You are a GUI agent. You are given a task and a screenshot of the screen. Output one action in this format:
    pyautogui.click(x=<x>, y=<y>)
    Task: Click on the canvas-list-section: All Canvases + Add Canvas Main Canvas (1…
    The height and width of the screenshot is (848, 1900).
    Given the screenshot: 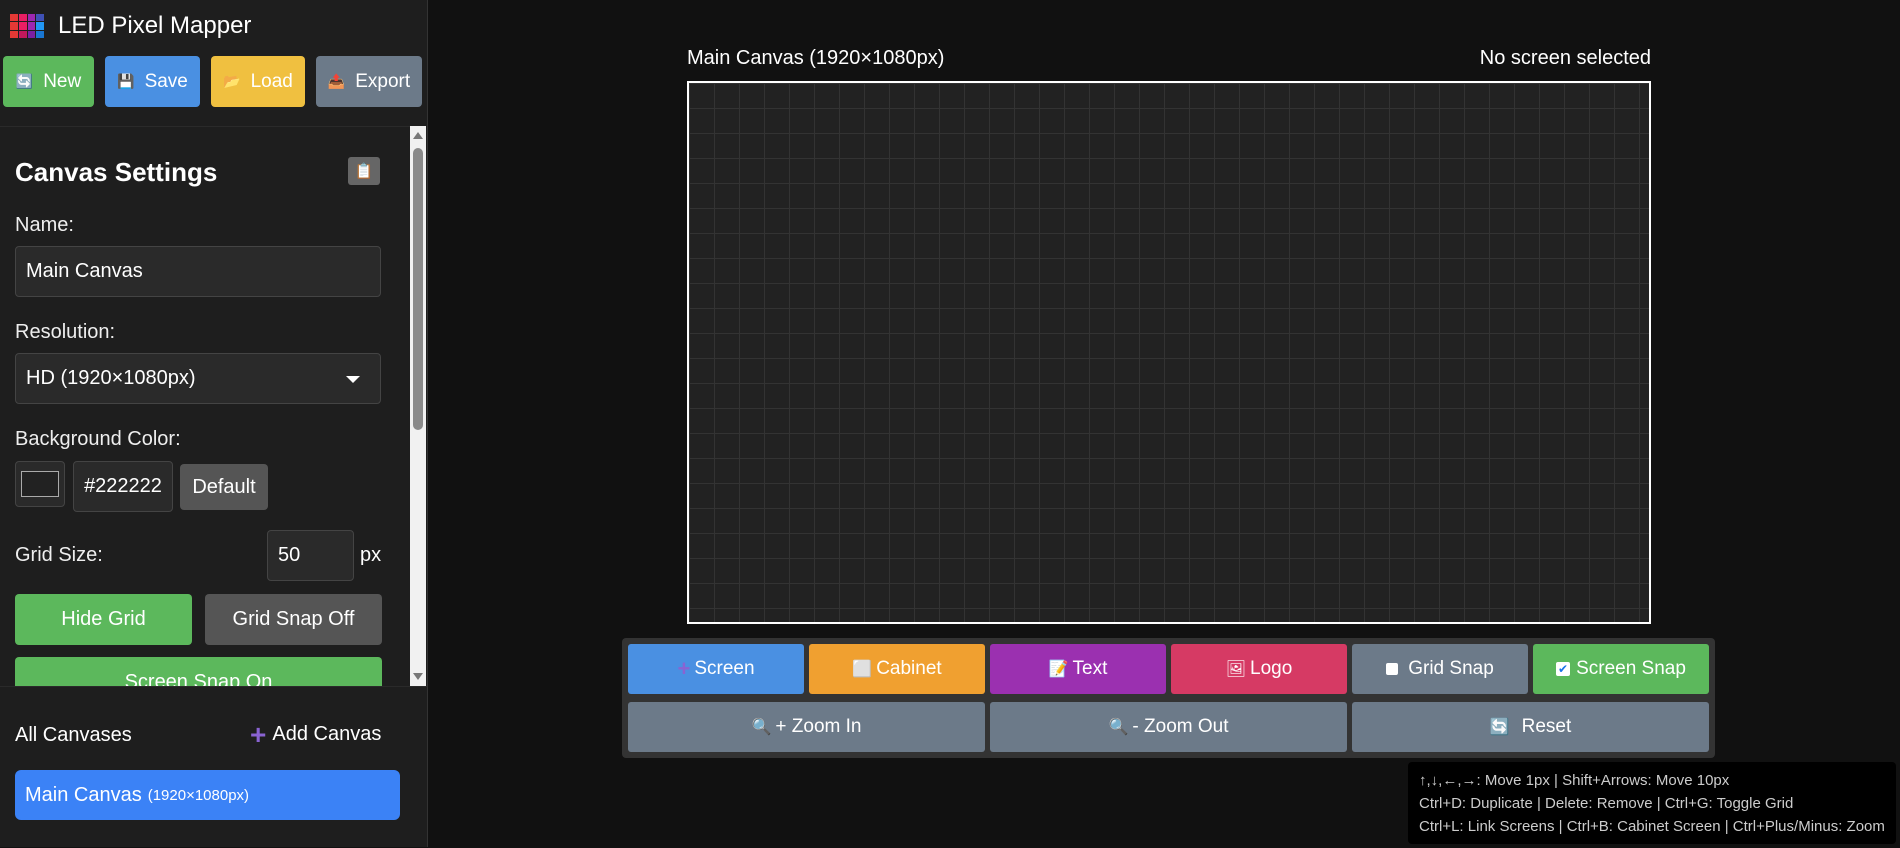 What is the action you would take?
    pyautogui.click(x=213, y=767)
    